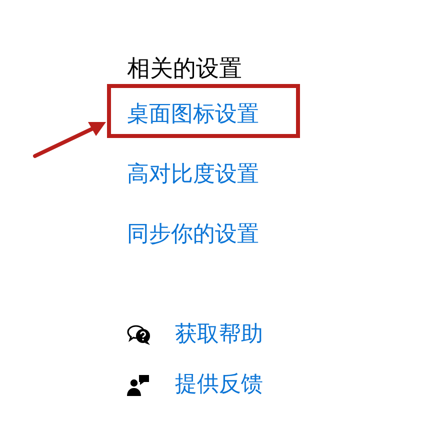 This screenshot has height=440, width=440. Describe the element at coordinates (139, 385) in the screenshot. I see `feedback-icon` at that location.